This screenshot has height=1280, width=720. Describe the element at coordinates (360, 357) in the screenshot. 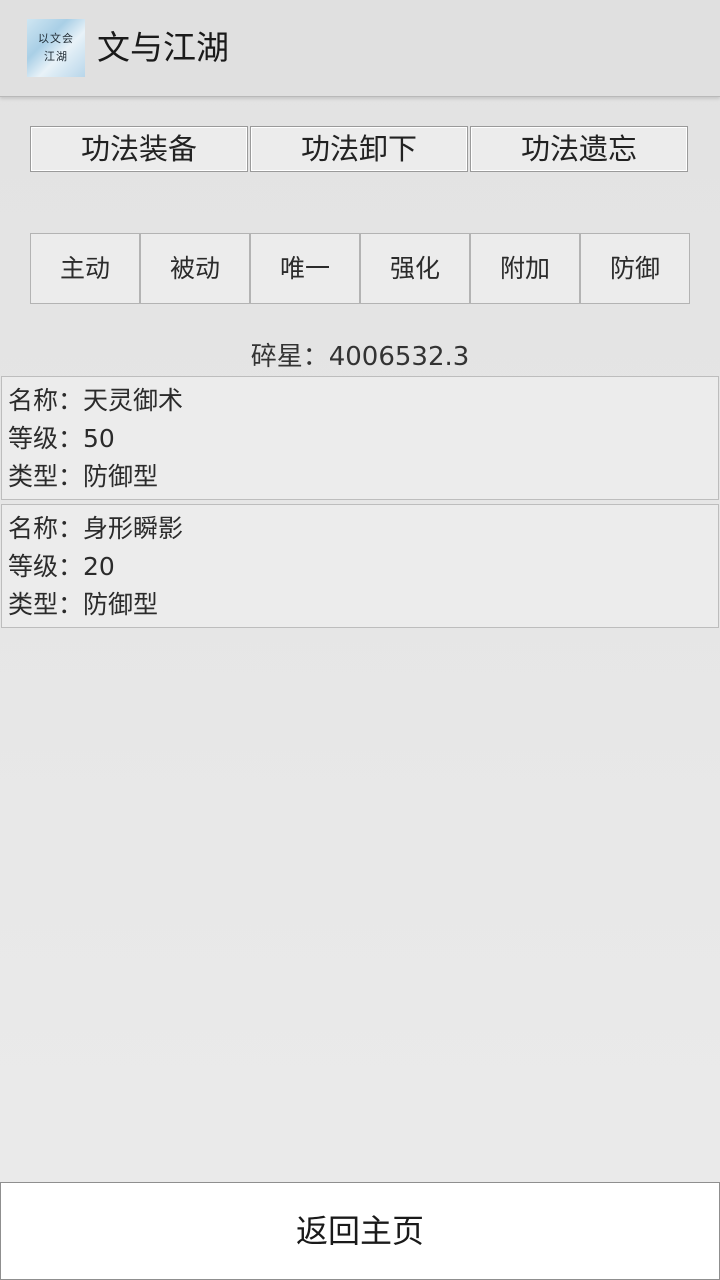

I see `shard-currency-label: 碎星：4006532.3` at that location.